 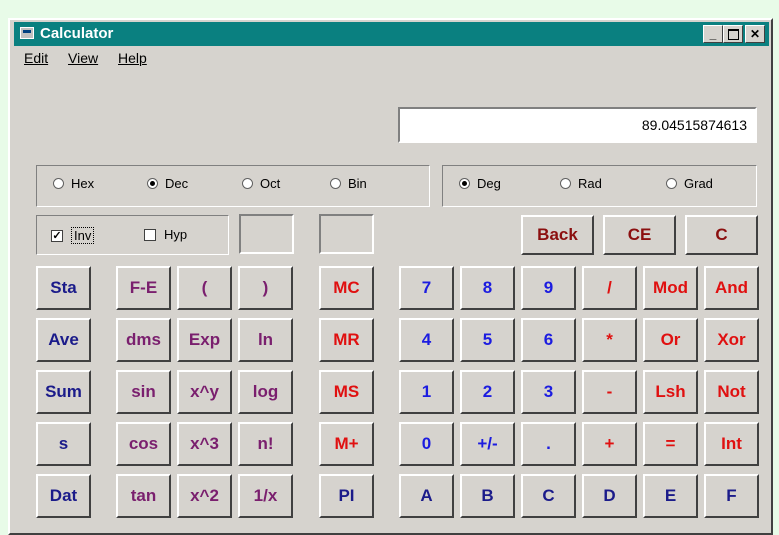 I want to click on menu-help: Help, so click(x=132, y=58).